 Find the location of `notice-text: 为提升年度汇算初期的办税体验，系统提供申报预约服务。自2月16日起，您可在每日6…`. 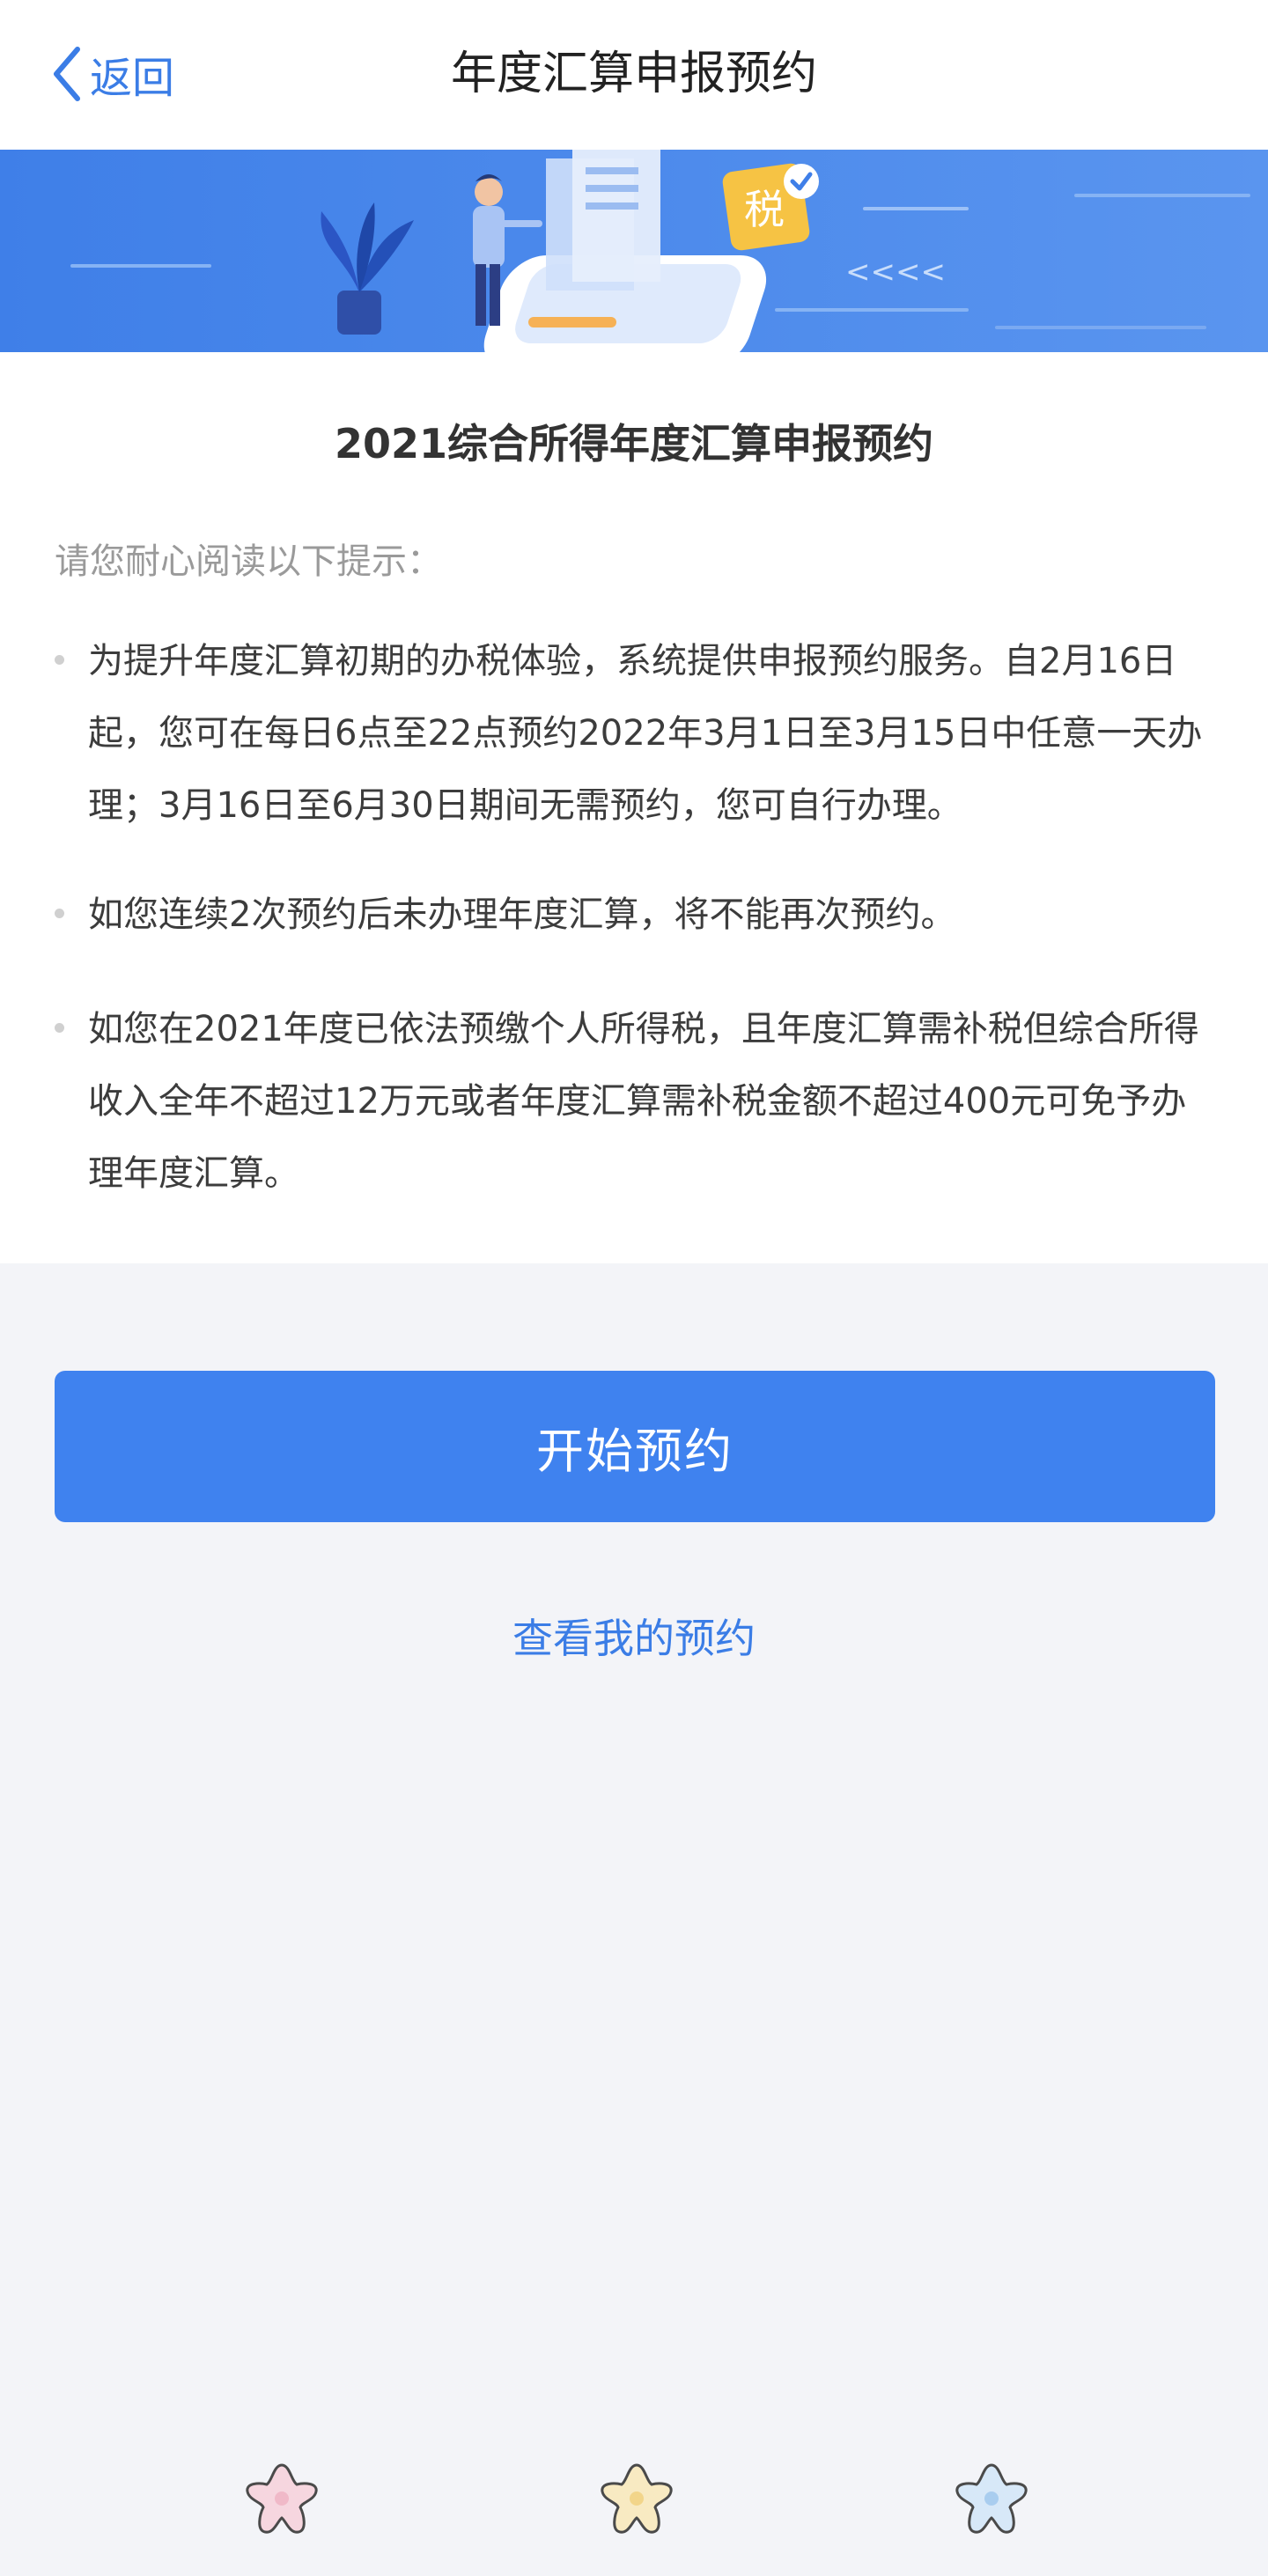

notice-text: 为提升年度汇算初期的办税体验，系统提供申报预约服务。自2月16日起，您可在每日6… is located at coordinates (645, 733).